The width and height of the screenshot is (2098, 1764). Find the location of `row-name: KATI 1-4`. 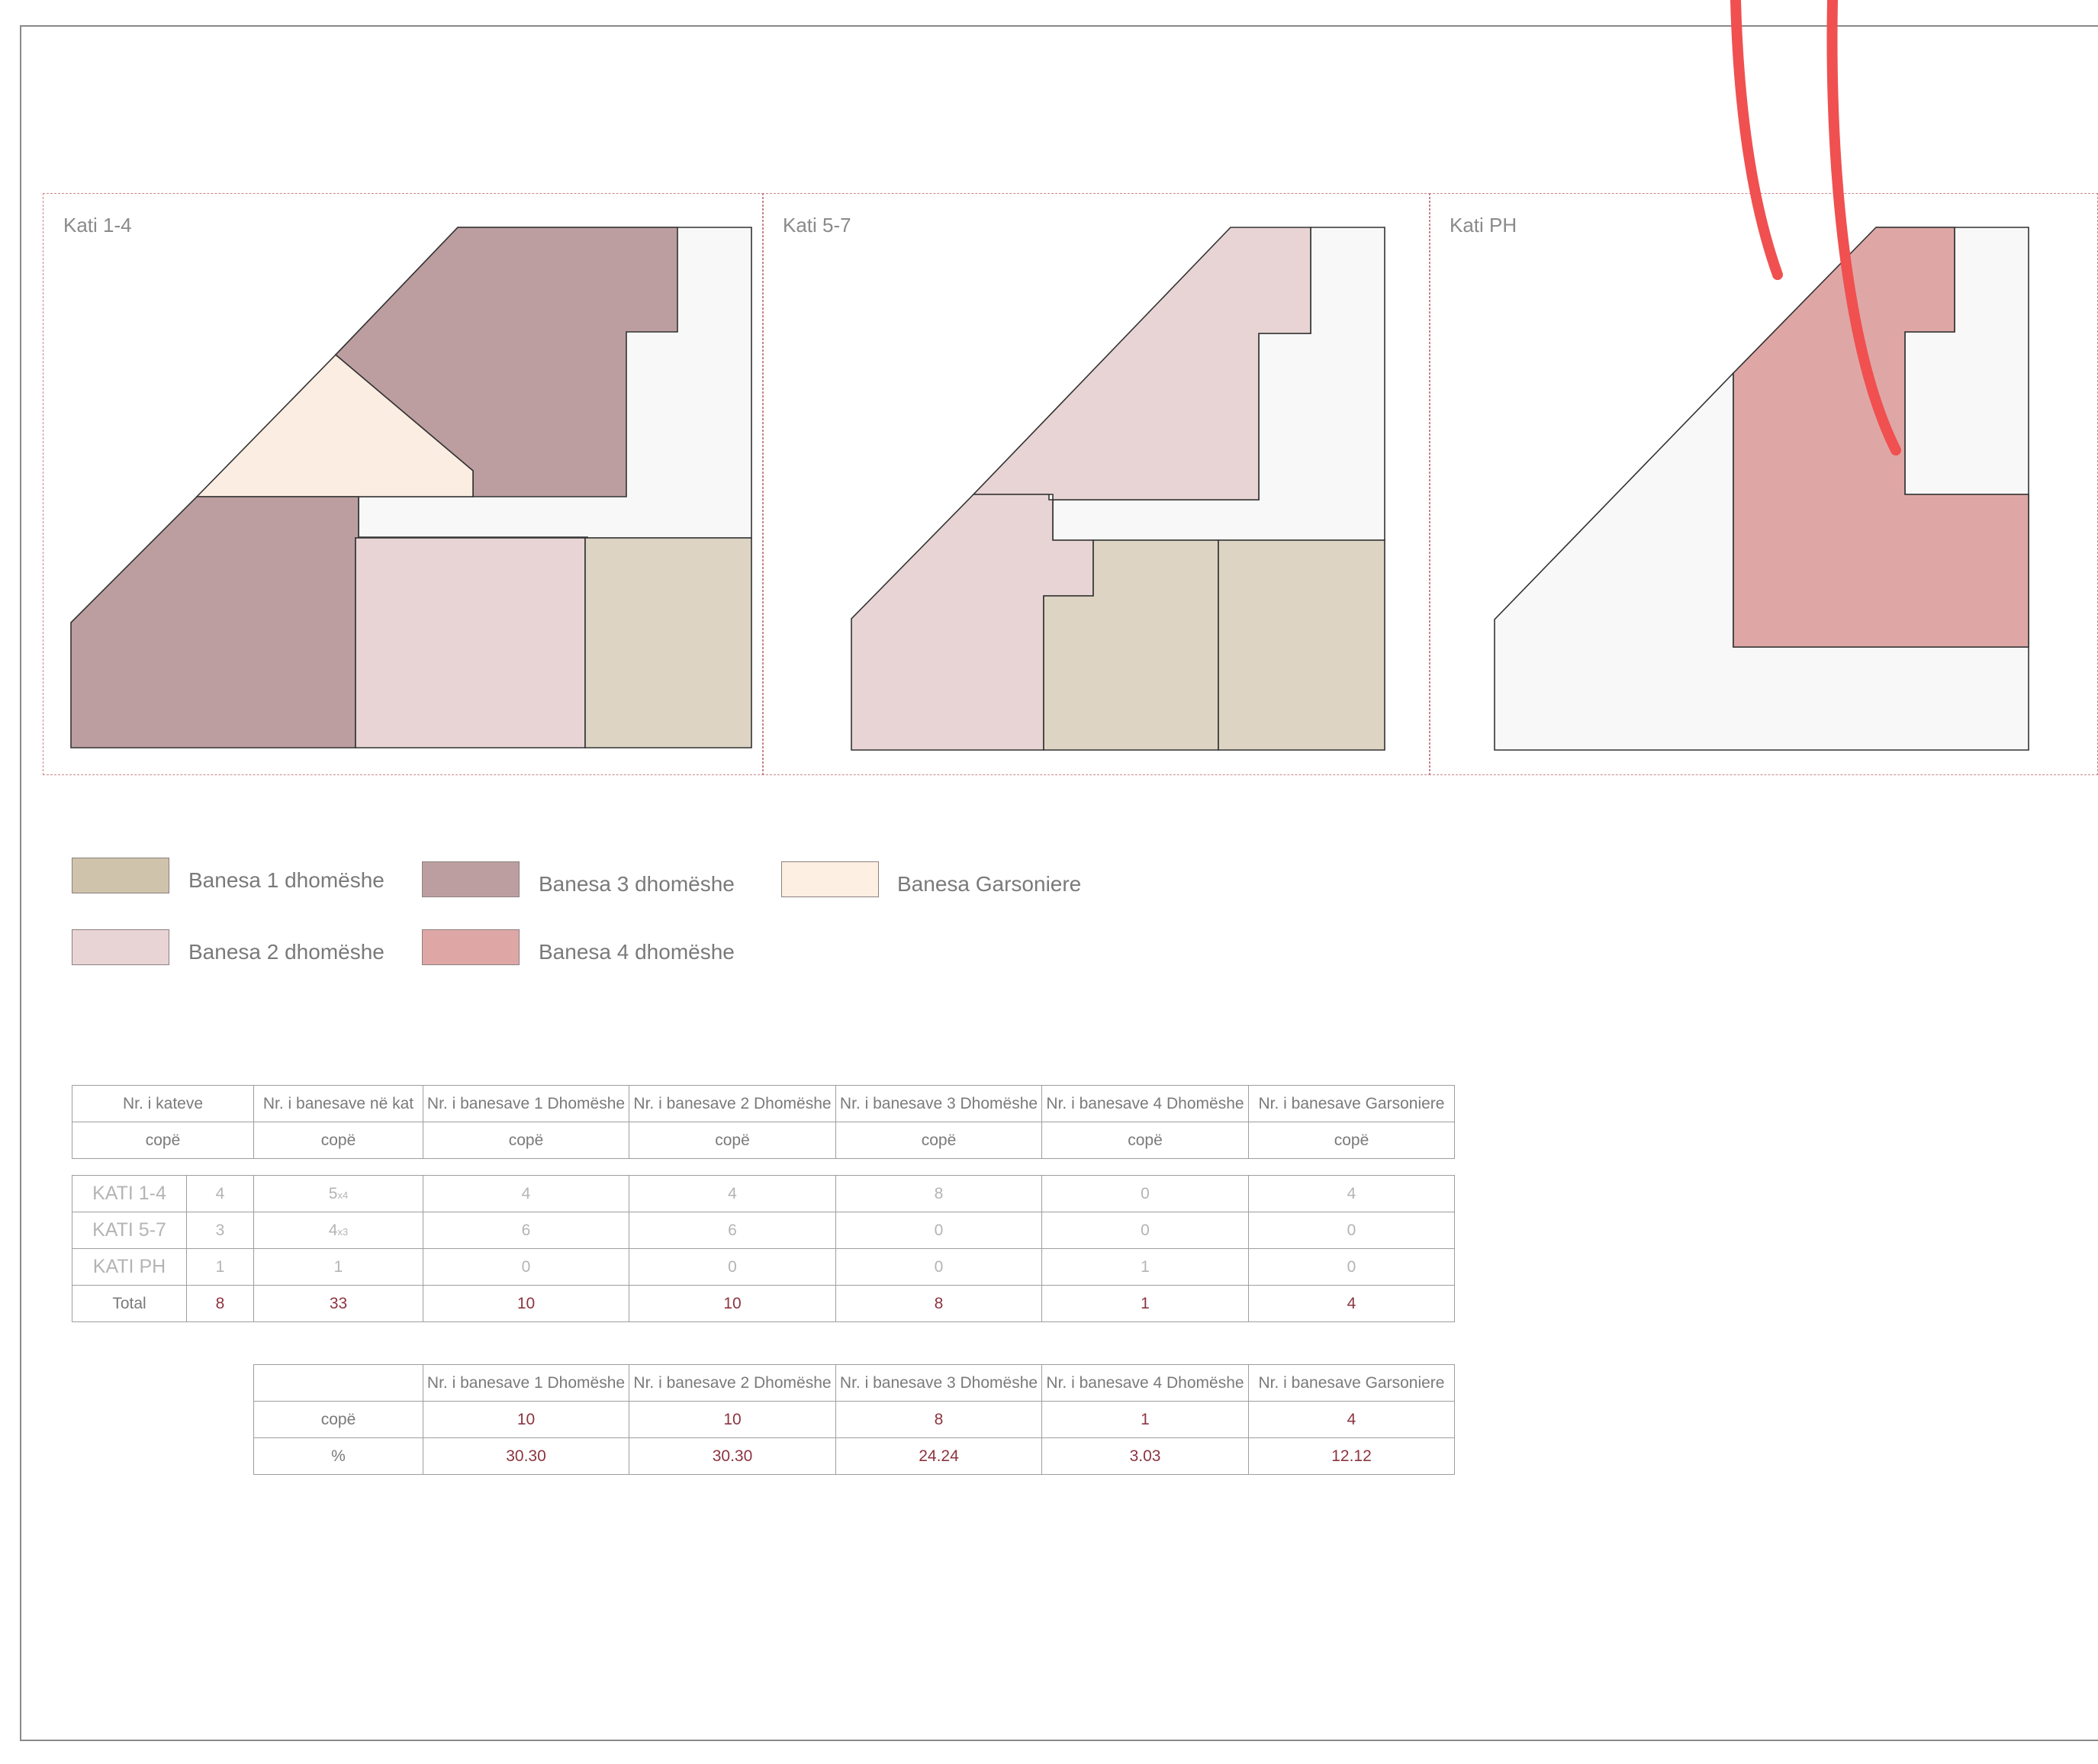

row-name: KATI 1-4 is located at coordinates (129, 1193).